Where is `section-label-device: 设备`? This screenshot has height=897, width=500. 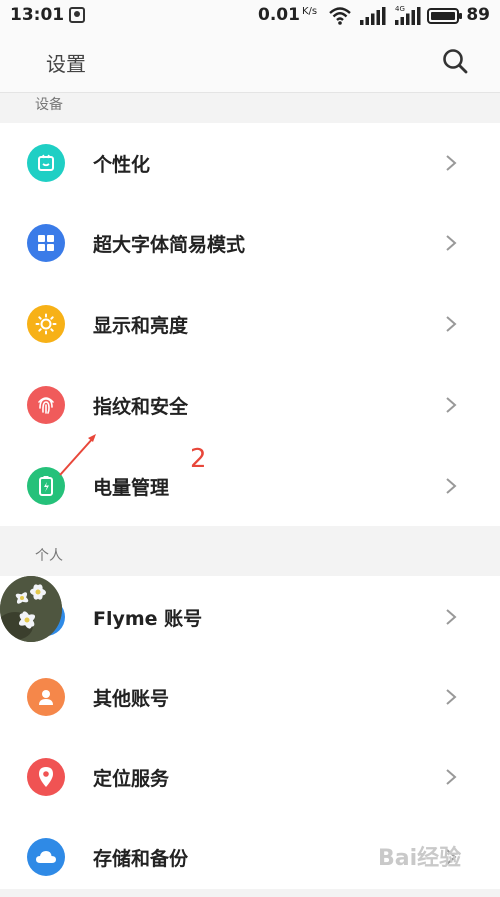
section-label-device: 设备 is located at coordinates (49, 105).